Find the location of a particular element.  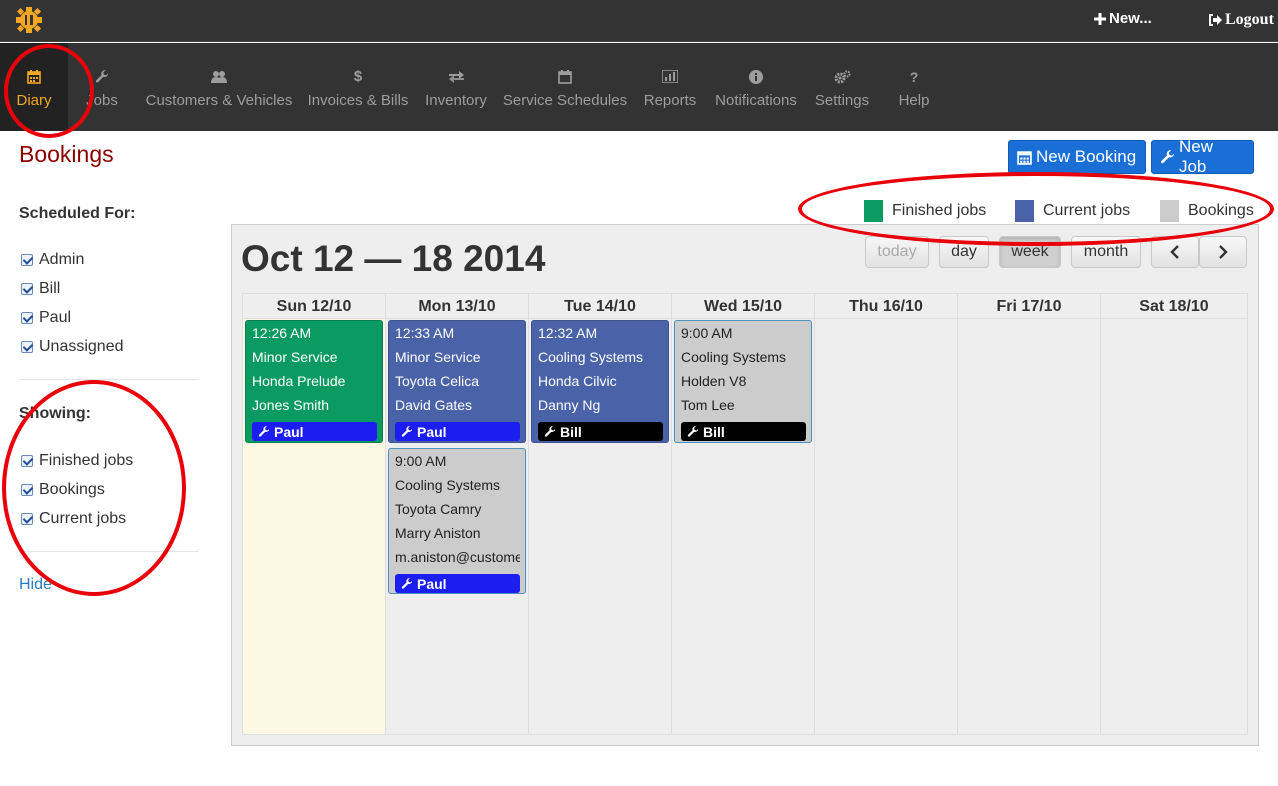

day-column-thu: Thu 16/10 is located at coordinates (886, 514).